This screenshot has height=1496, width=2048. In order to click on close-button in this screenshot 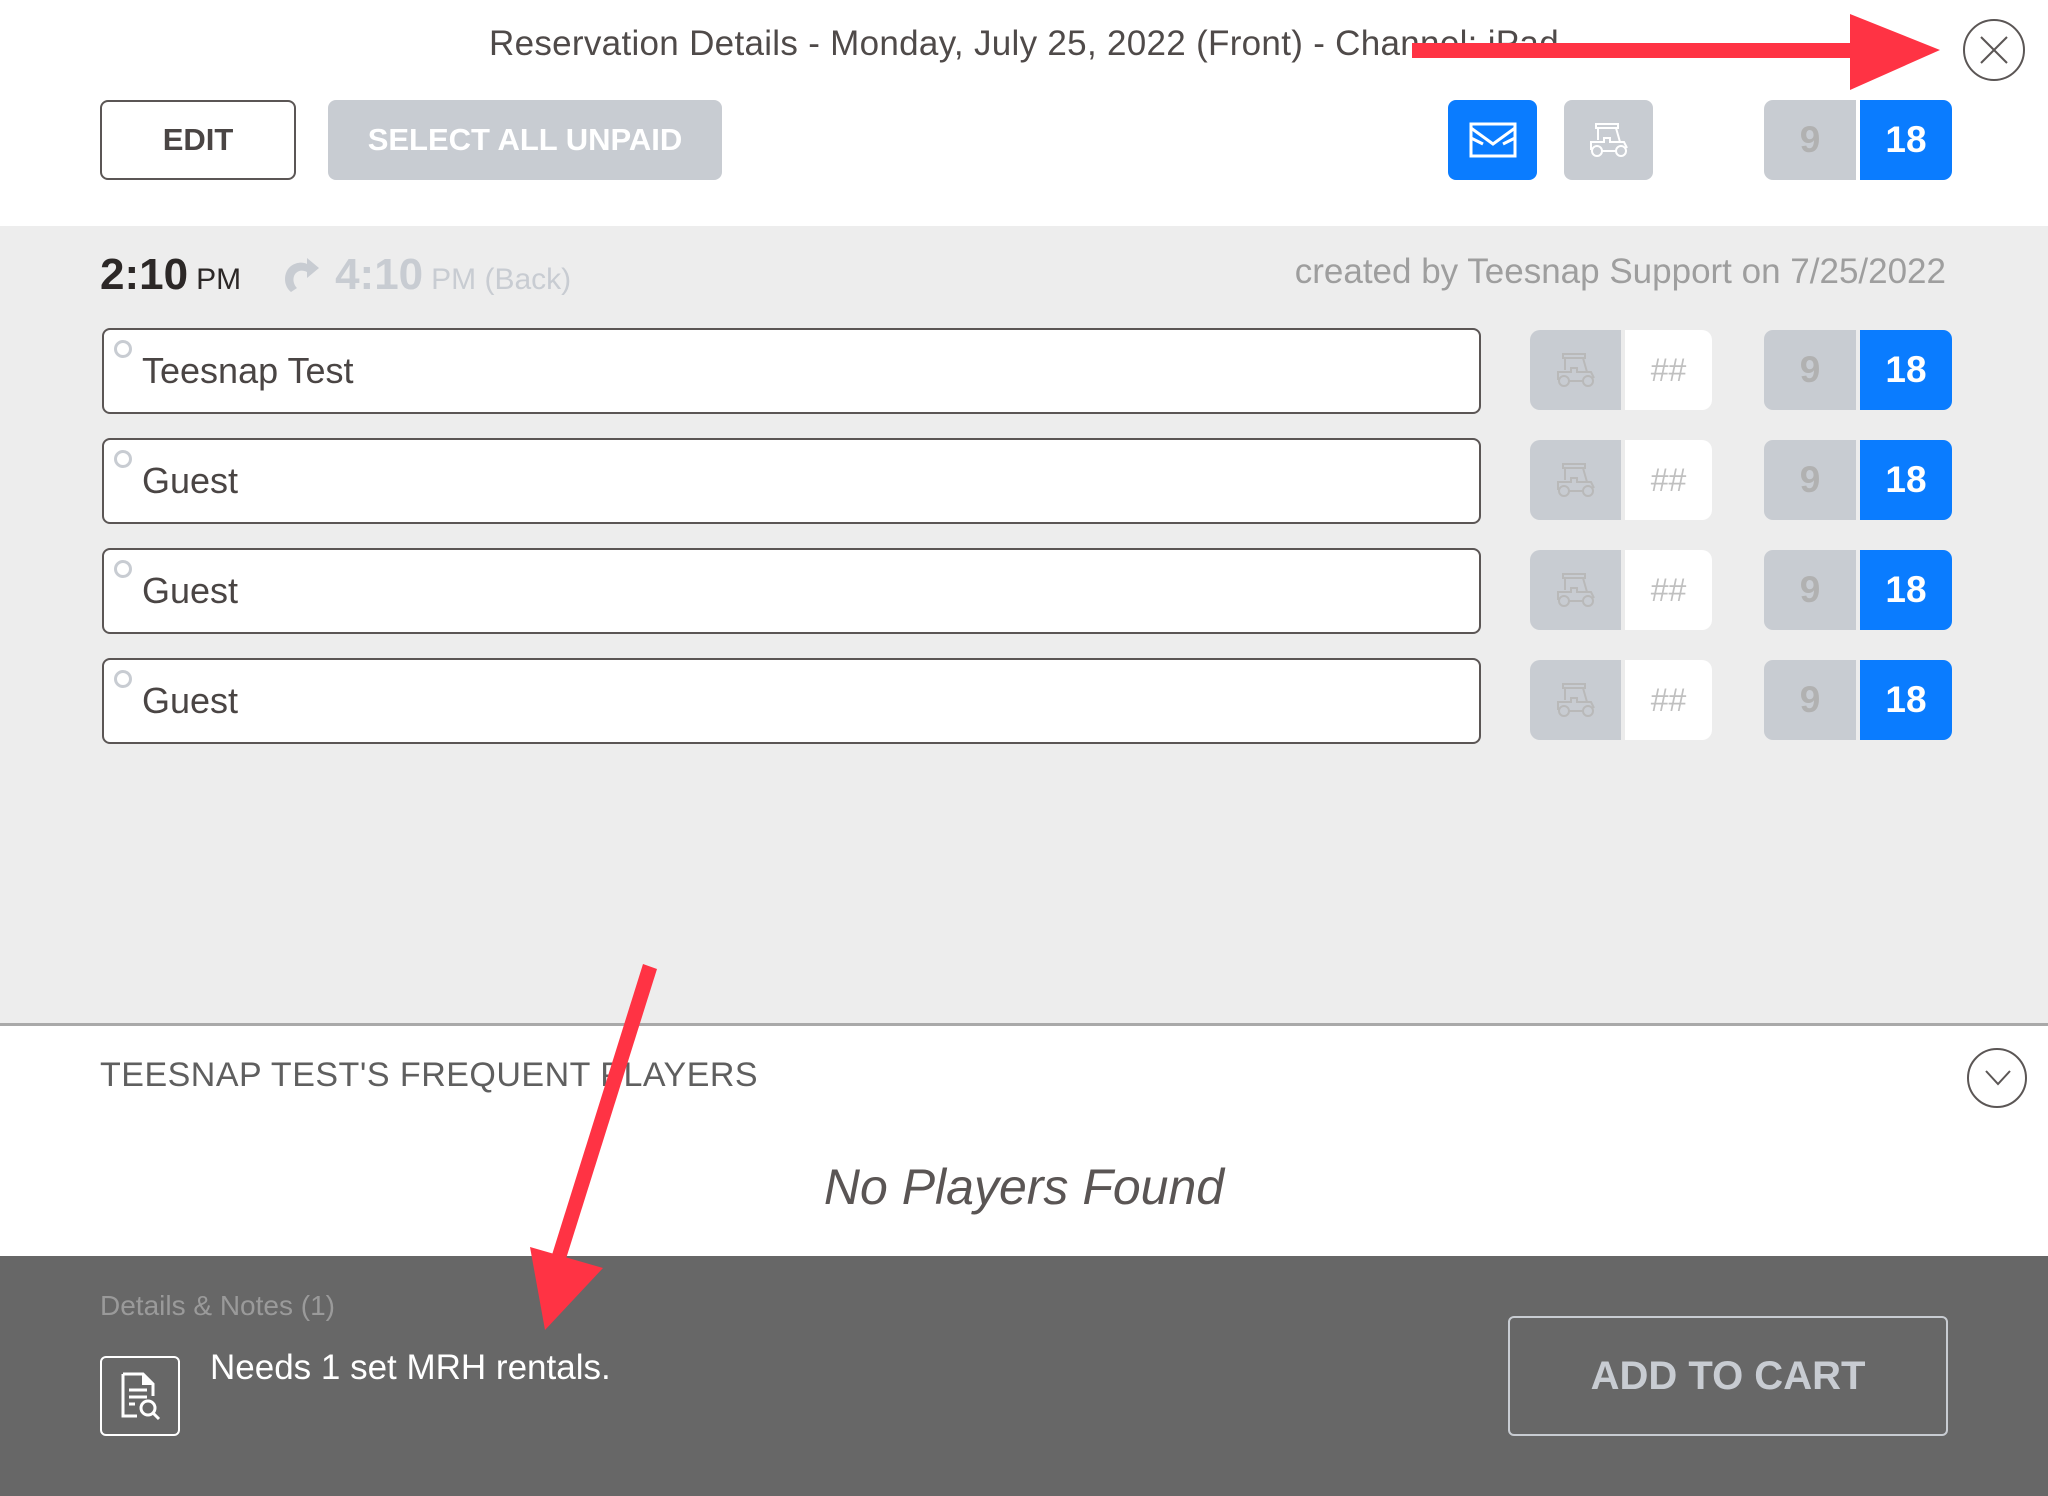, I will do `click(1994, 50)`.